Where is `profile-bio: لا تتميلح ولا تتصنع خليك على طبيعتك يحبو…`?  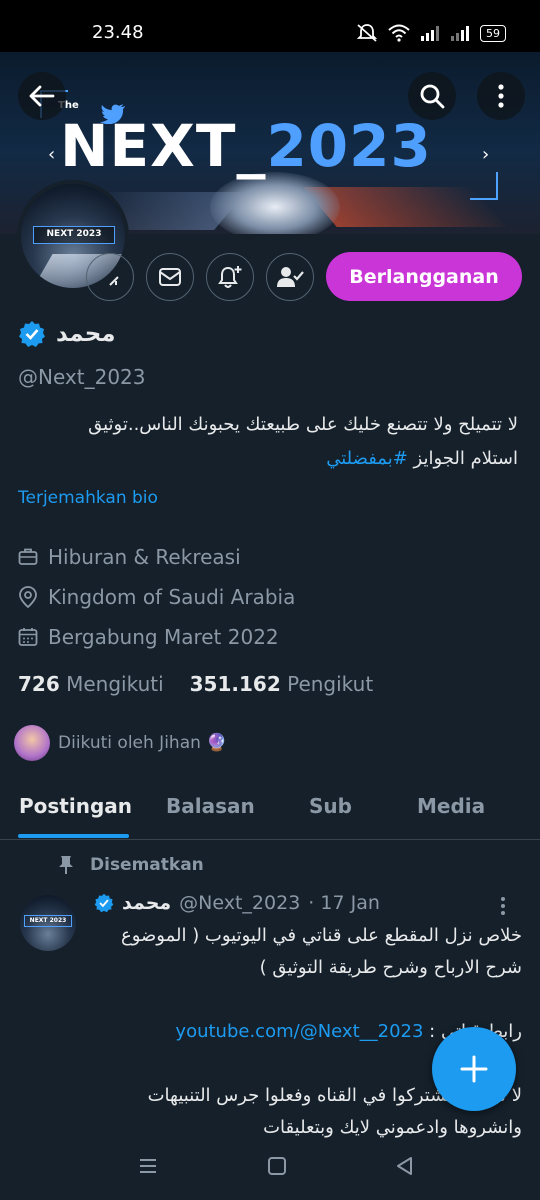 profile-bio: لا تتميلح ولا تتصنع خليك على طبيعتك يحبو… is located at coordinates (268, 442).